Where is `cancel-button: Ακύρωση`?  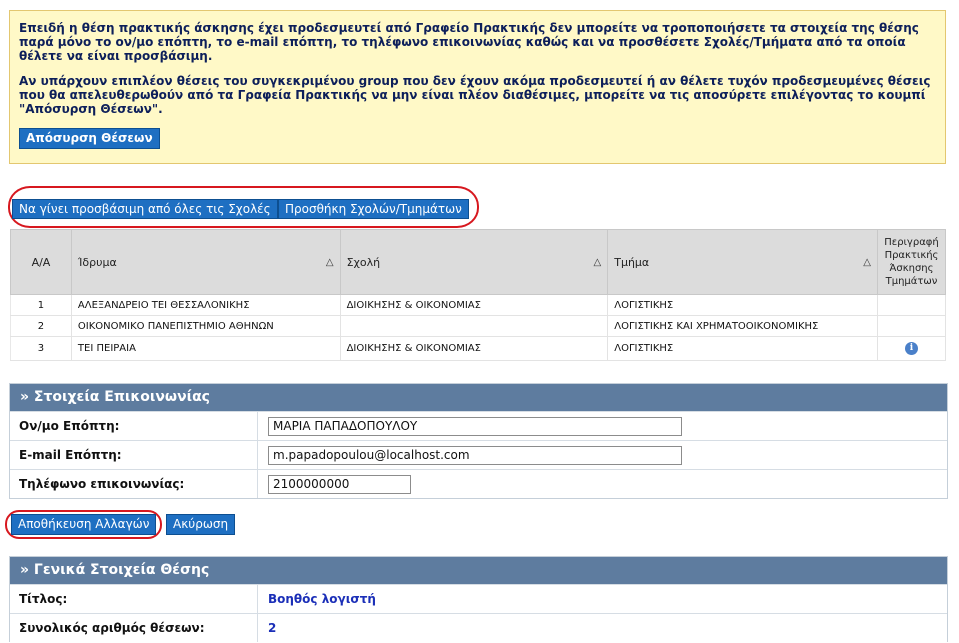 cancel-button: Ακύρωση is located at coordinates (201, 524).